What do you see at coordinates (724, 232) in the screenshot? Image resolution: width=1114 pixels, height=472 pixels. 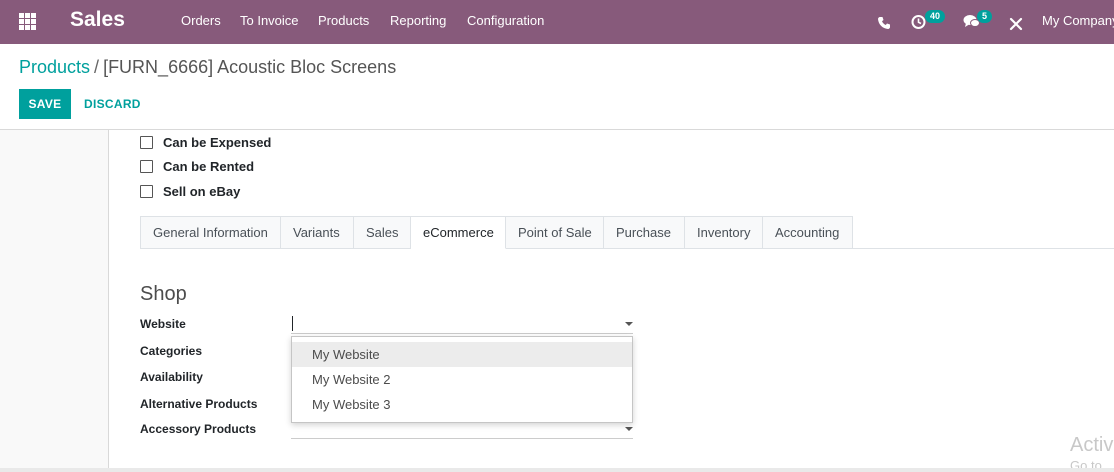 I see `tab-inventory: Inventory` at bounding box center [724, 232].